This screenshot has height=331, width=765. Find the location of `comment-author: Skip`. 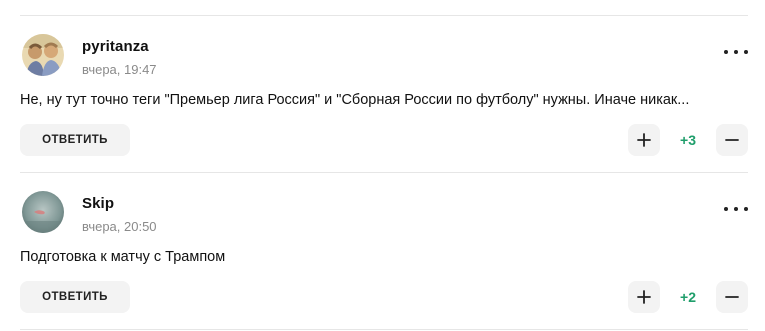

comment-author: Skip is located at coordinates (98, 203).